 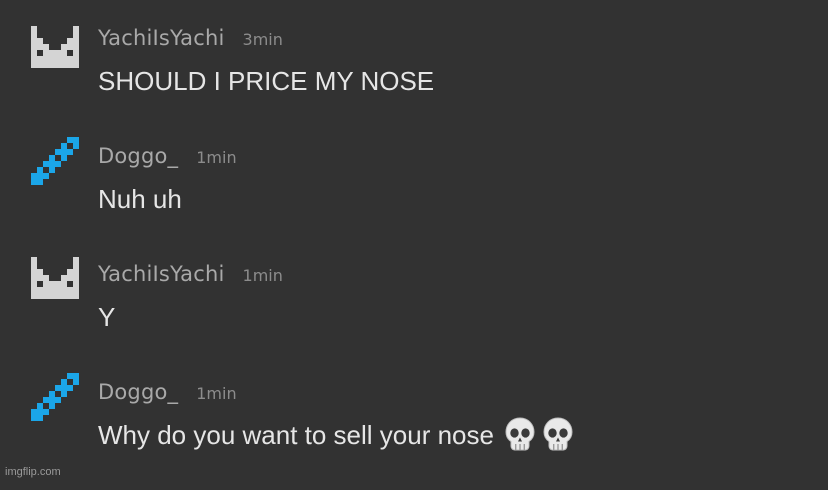 I want to click on message-header: YachiIsYachi 1min, so click(x=190, y=274).